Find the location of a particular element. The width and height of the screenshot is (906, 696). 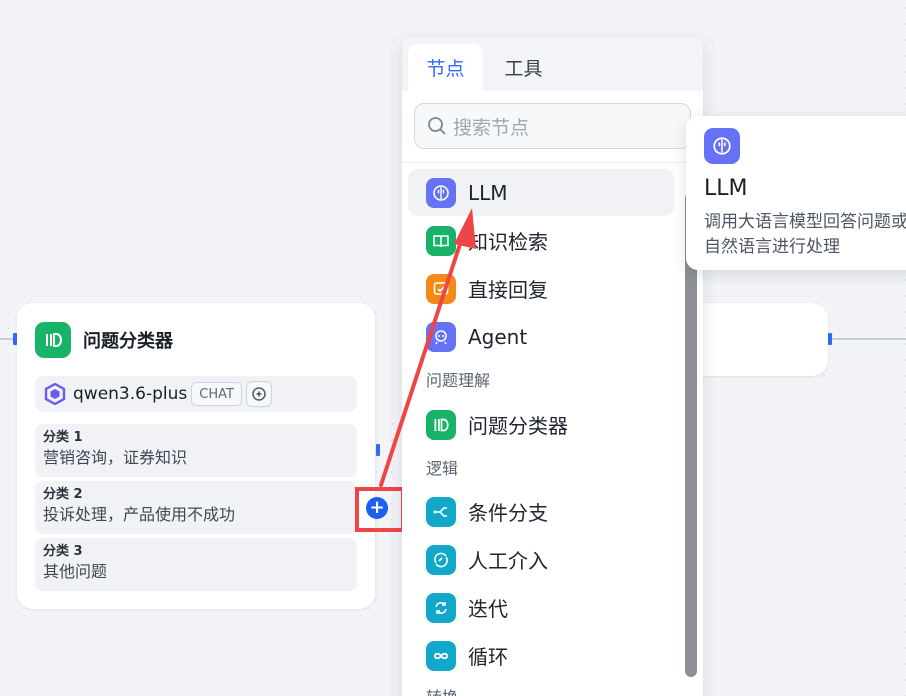

model-selector: qwen3.6-plus CHAT is located at coordinates (196, 394).